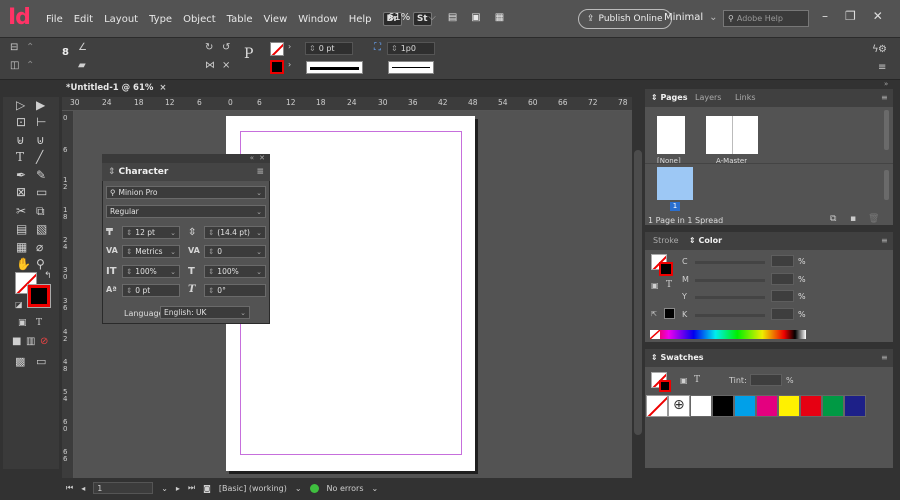 The height and width of the screenshot is (500, 900). What do you see at coordinates (499, 17) in the screenshot?
I see `arrange-documents-icon: ▦` at bounding box center [499, 17].